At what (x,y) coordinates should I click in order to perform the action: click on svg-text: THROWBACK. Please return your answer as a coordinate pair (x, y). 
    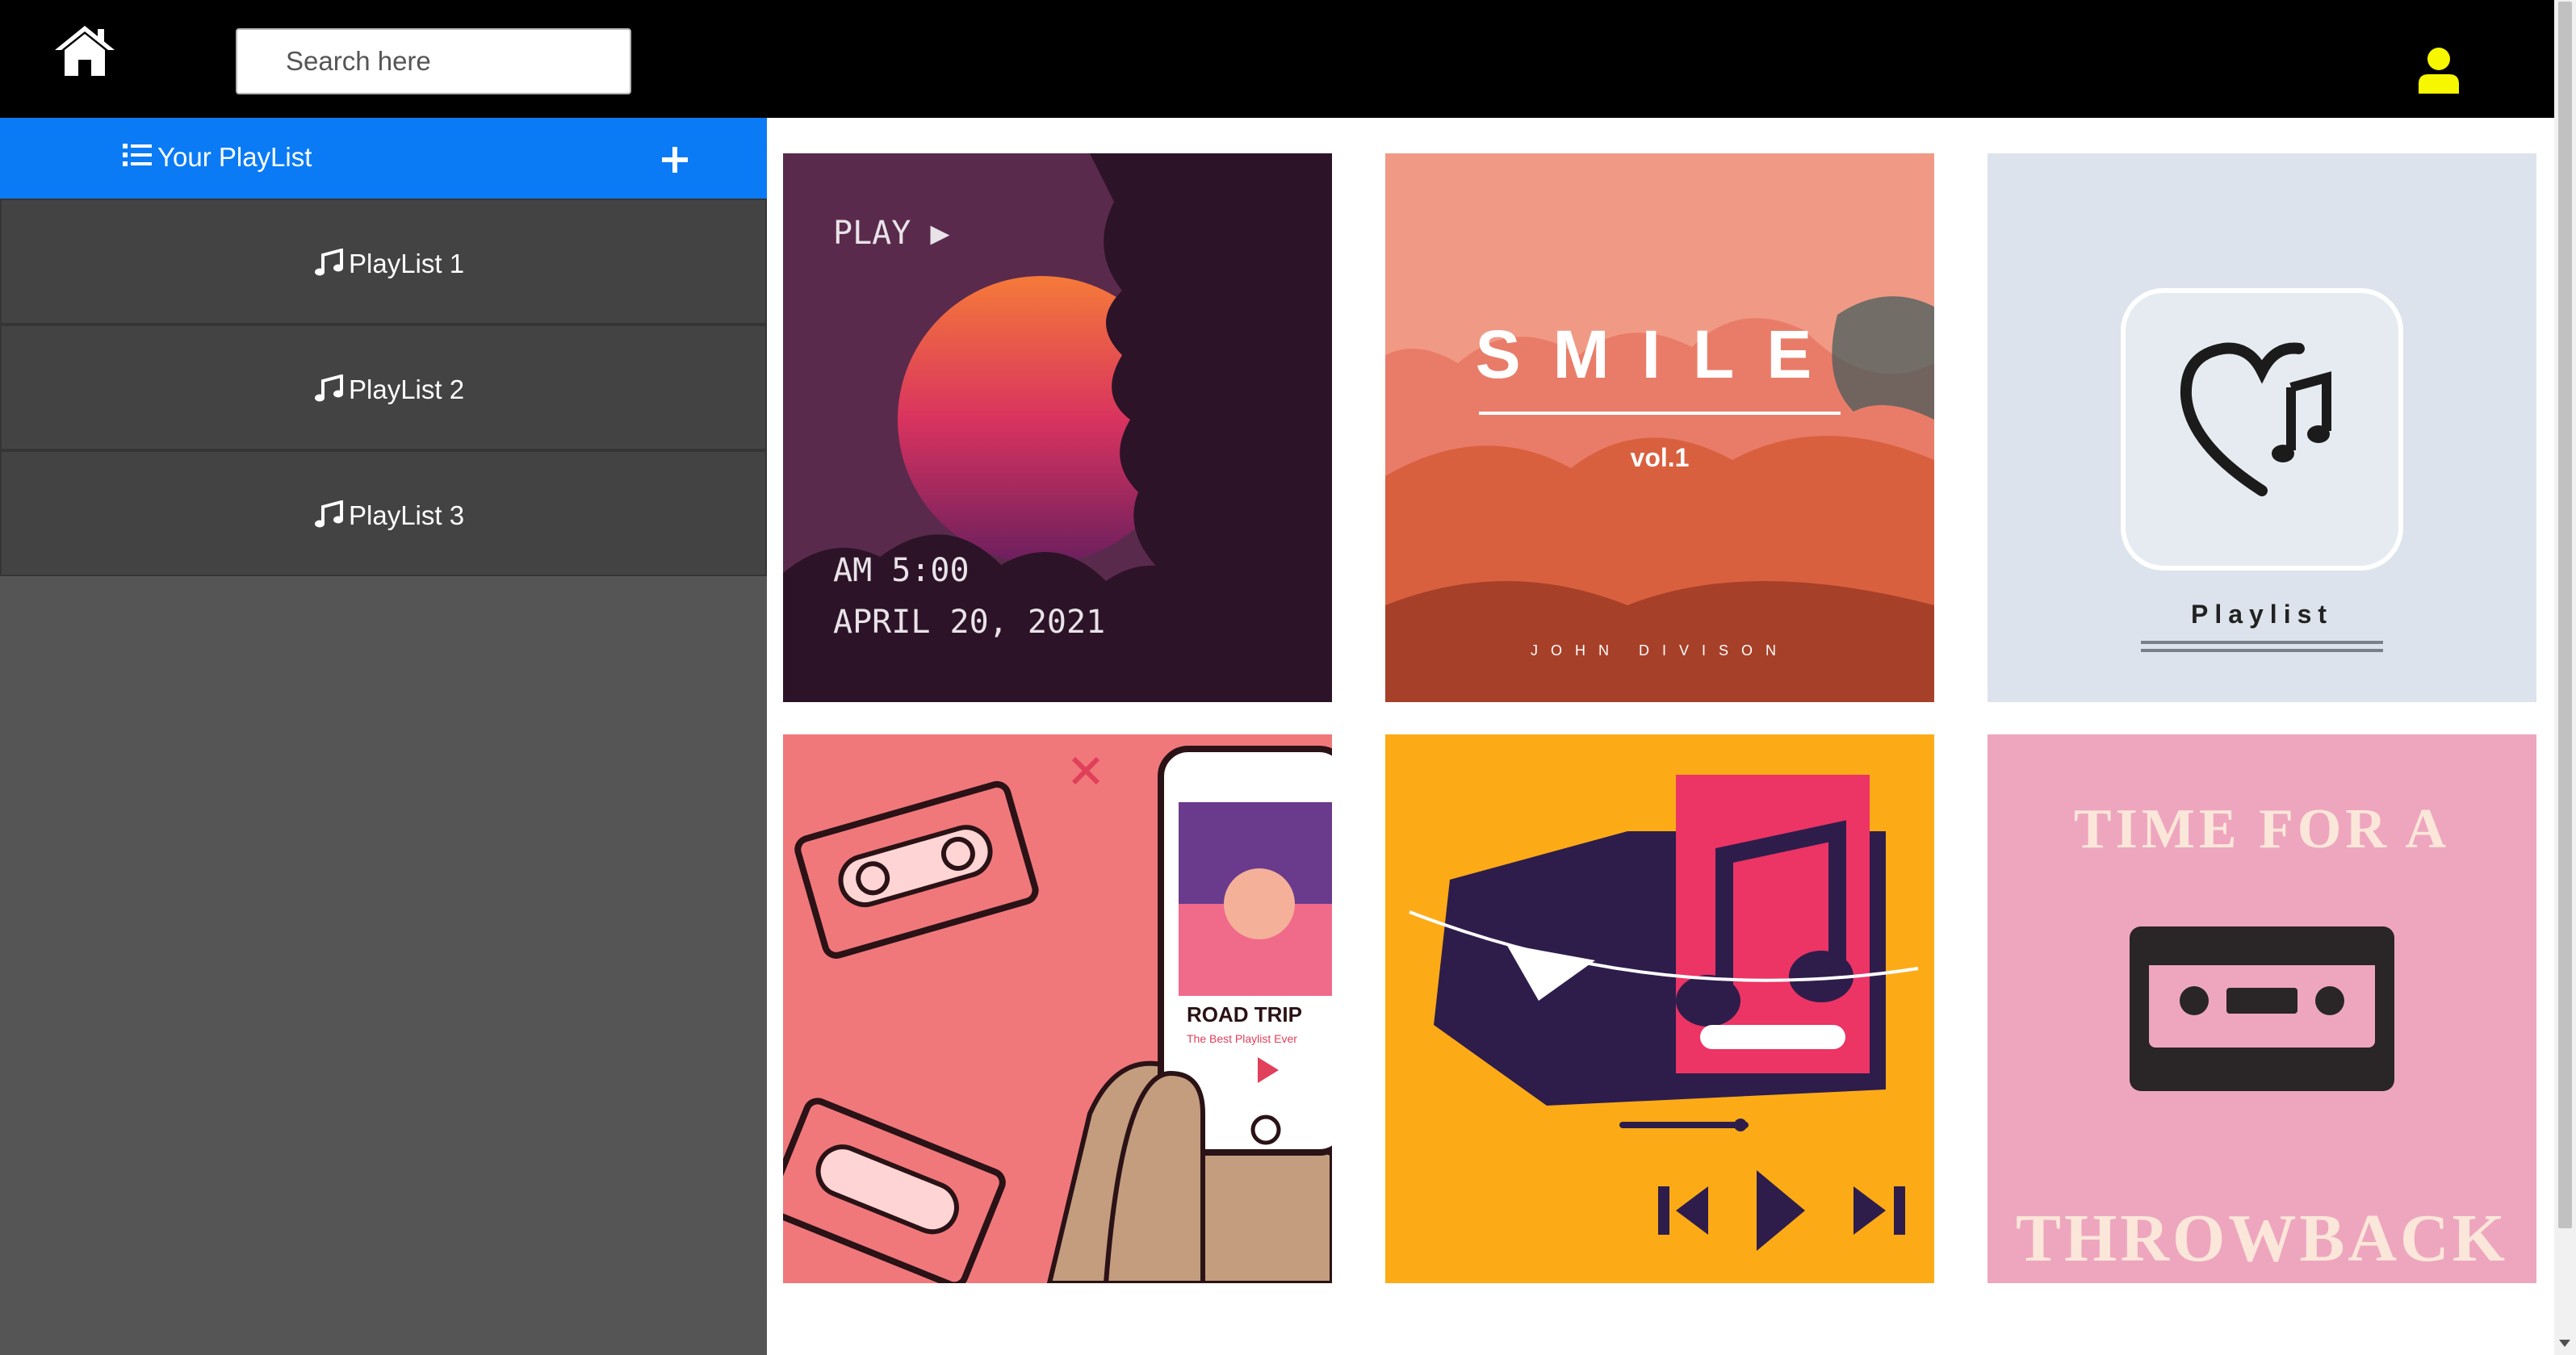
    Looking at the image, I should click on (2262, 1238).